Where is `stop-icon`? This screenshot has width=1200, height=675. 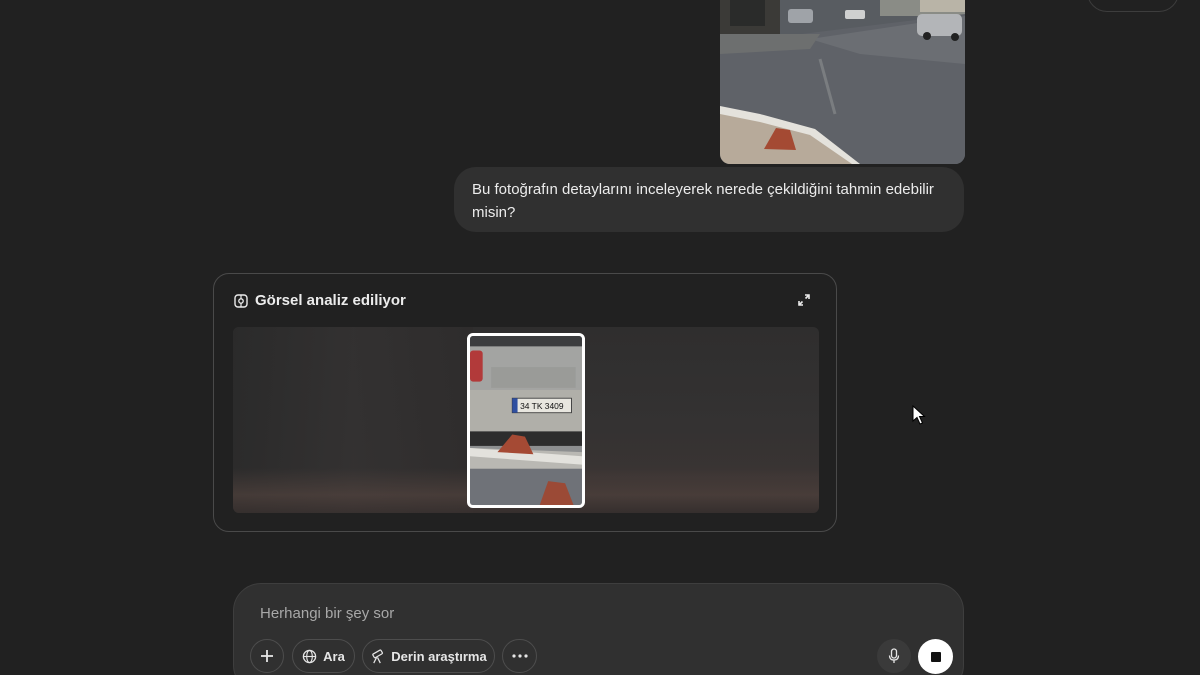
stop-icon is located at coordinates (935, 656).